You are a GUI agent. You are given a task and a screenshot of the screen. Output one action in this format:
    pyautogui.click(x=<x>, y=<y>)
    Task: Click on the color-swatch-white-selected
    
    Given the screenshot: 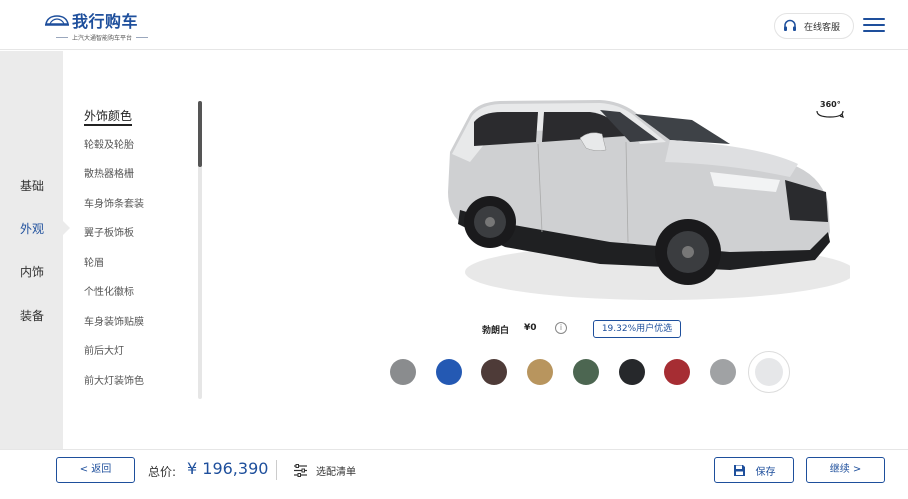 What is the action you would take?
    pyautogui.click(x=769, y=372)
    